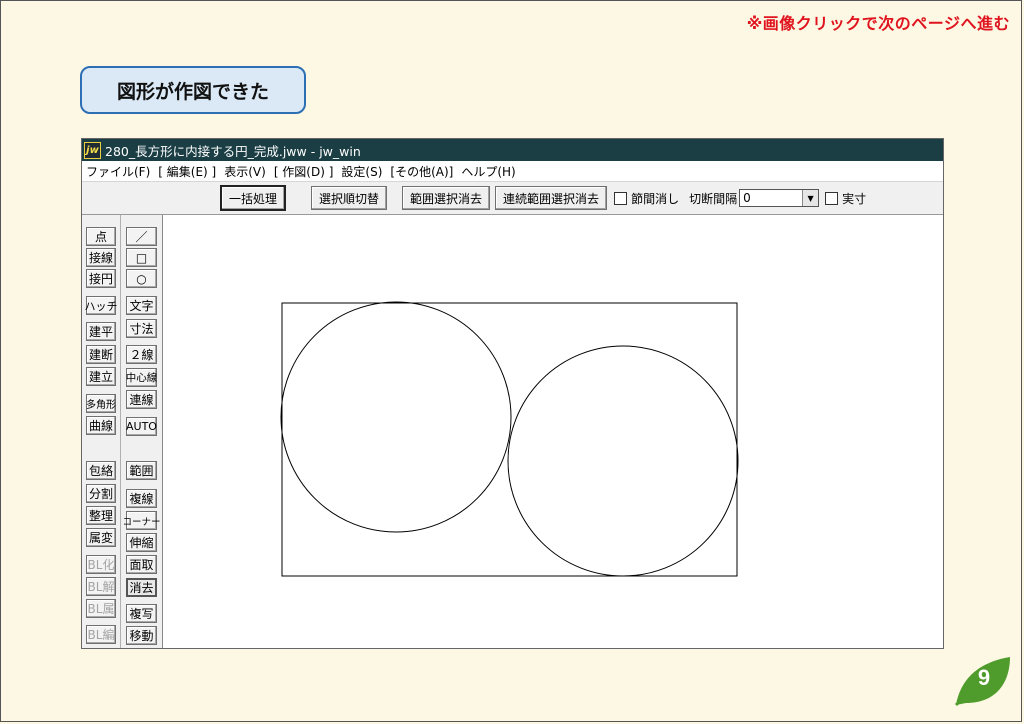  Describe the element at coordinates (621, 198) in the screenshot. I see `node-erase-checkbox` at that location.